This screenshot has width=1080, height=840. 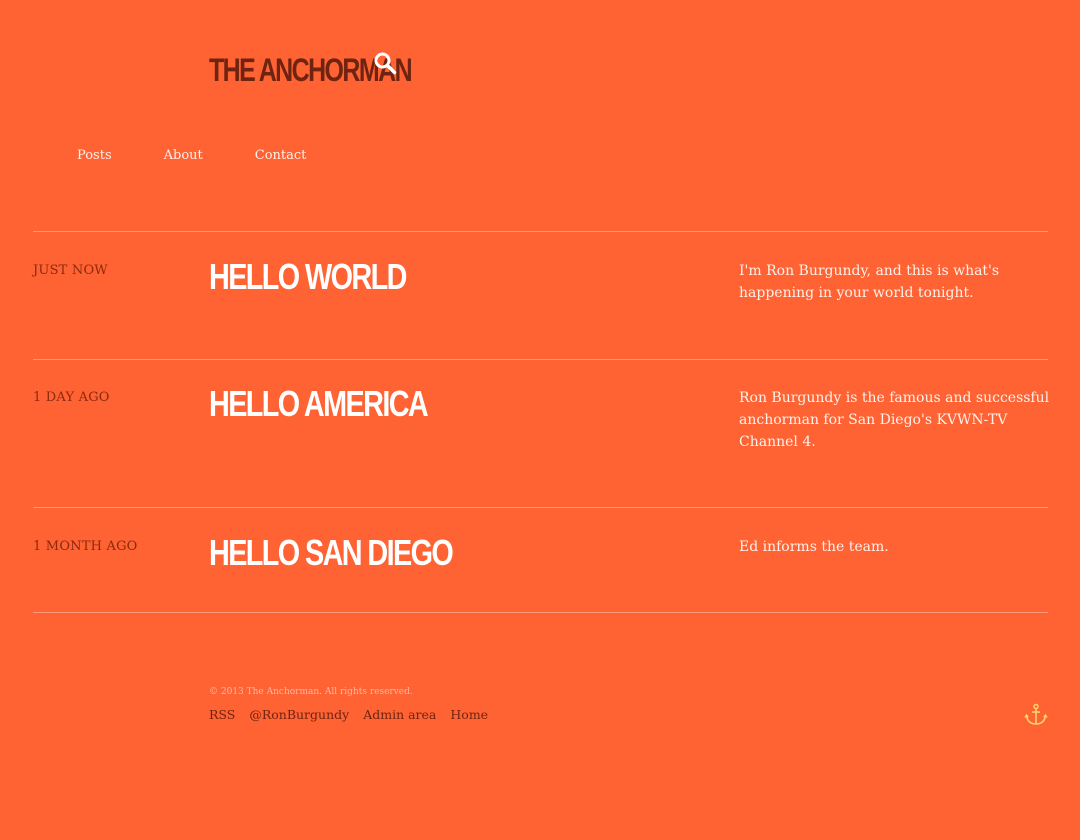 What do you see at coordinates (299, 714) in the screenshot?
I see `footer-link-twitter: @RonBurgundy` at bounding box center [299, 714].